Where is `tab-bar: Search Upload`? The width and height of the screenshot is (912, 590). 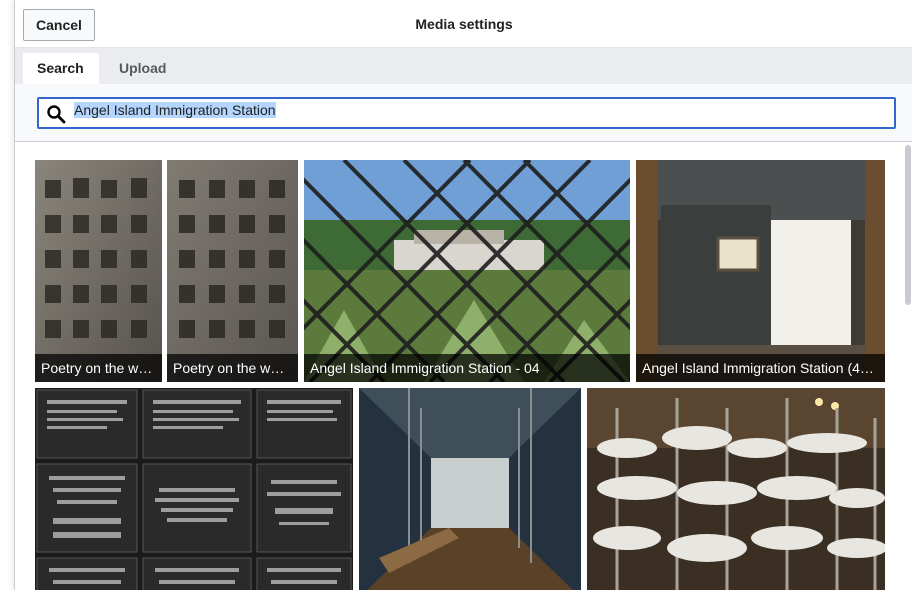 tab-bar: Search Upload is located at coordinates (463, 66).